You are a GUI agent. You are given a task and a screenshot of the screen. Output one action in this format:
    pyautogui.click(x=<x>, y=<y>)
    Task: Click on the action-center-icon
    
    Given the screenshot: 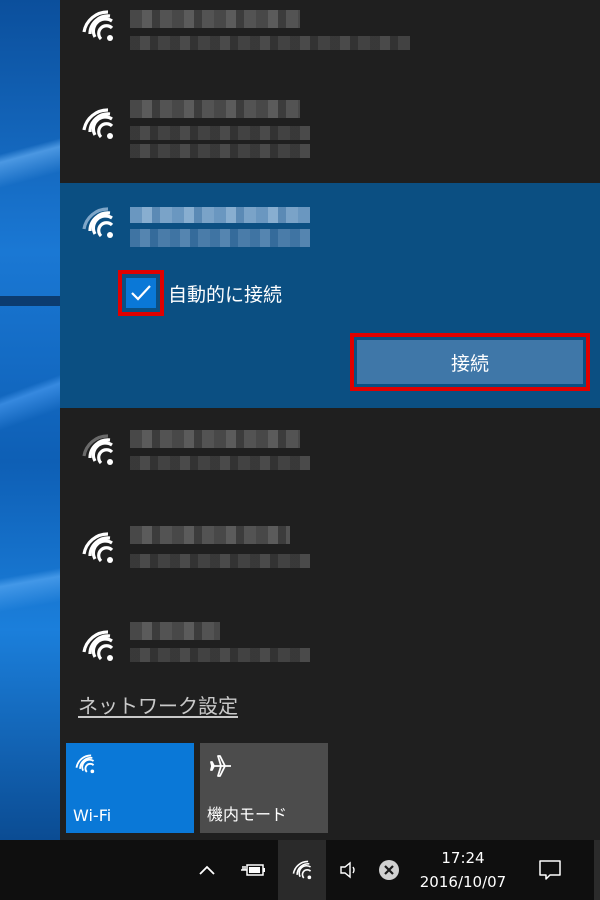 What is the action you would take?
    pyautogui.click(x=550, y=870)
    